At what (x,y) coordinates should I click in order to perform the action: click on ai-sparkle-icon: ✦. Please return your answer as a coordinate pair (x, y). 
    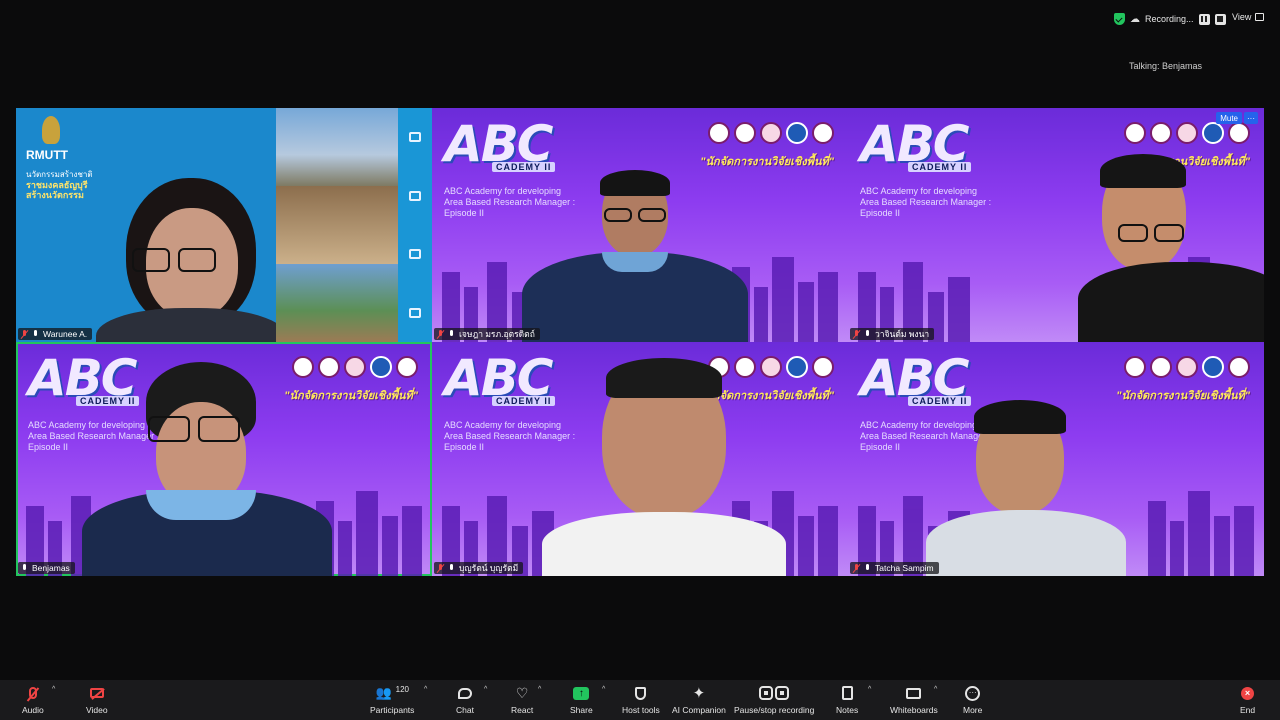
    Looking at the image, I should click on (699, 693).